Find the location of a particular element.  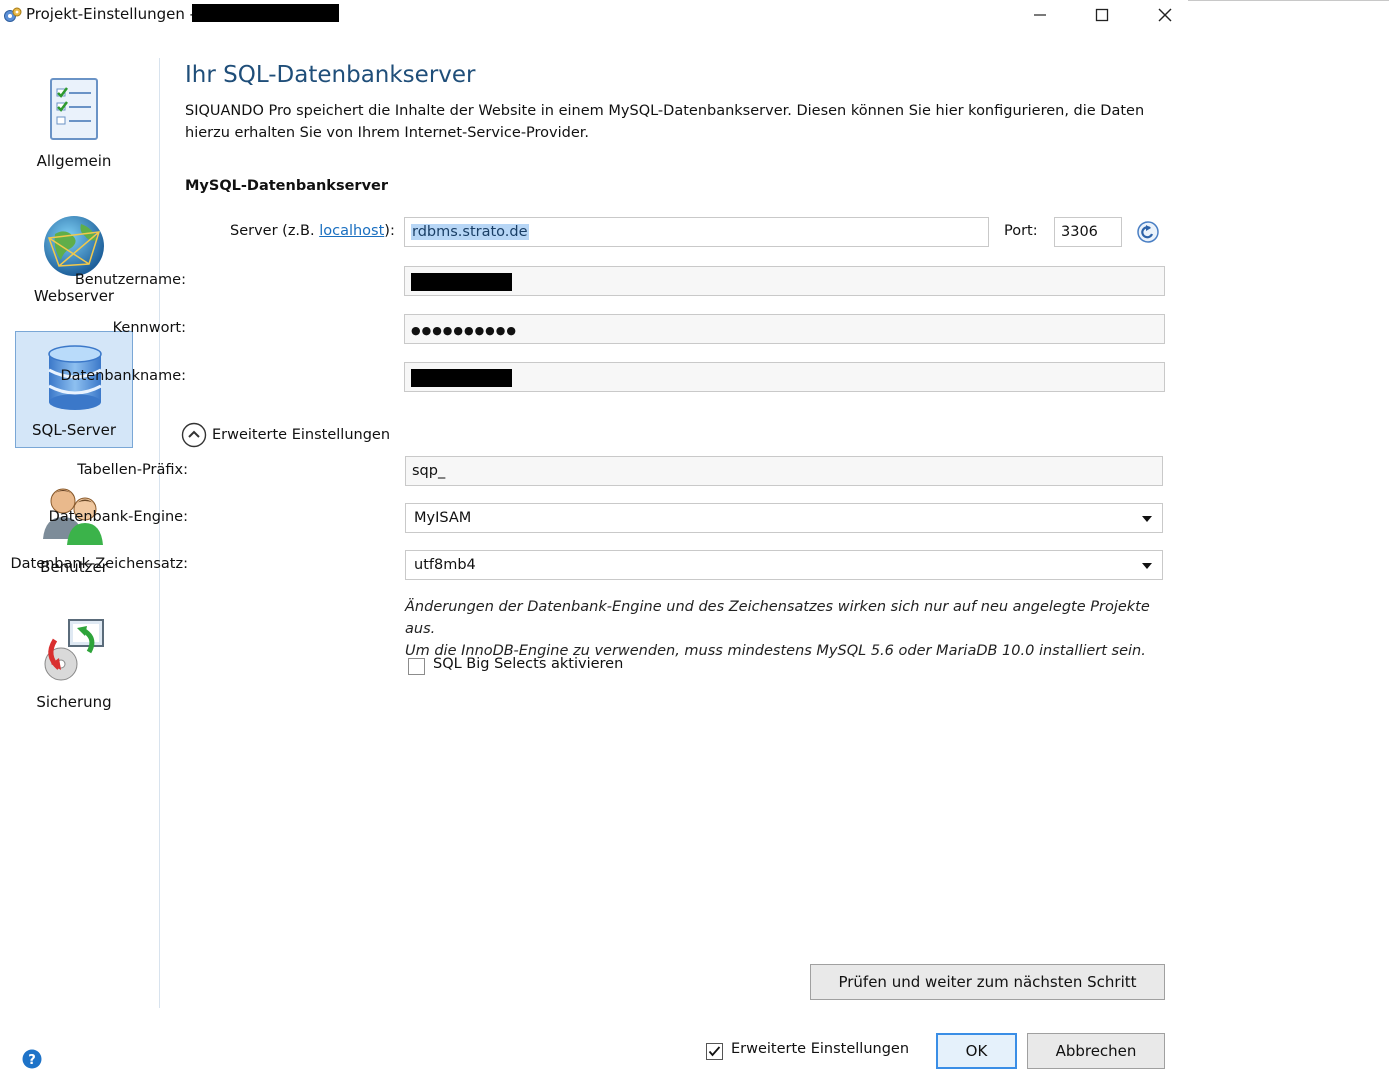

title-bar: Projekt-Einstellungen - is located at coordinates (594, 16).